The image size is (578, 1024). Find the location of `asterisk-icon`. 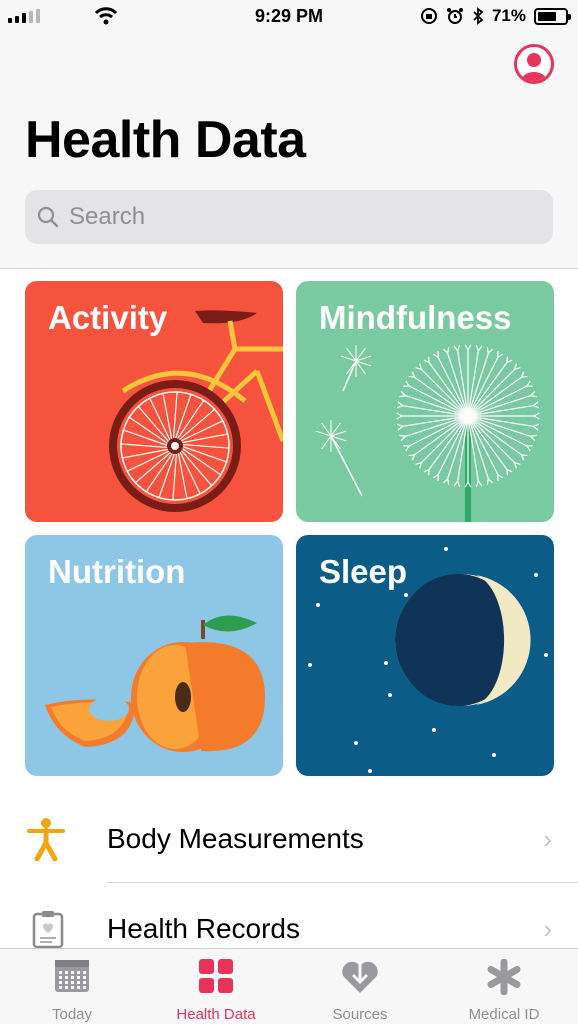

asterisk-icon is located at coordinates (504, 977).